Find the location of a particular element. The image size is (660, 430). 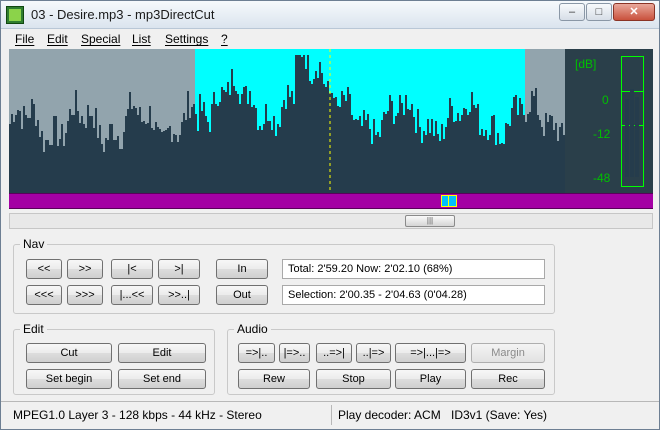

title-bar: 03 - Desire.mp3 - mp3DirectCut – □ ✕ is located at coordinates (330, 15).